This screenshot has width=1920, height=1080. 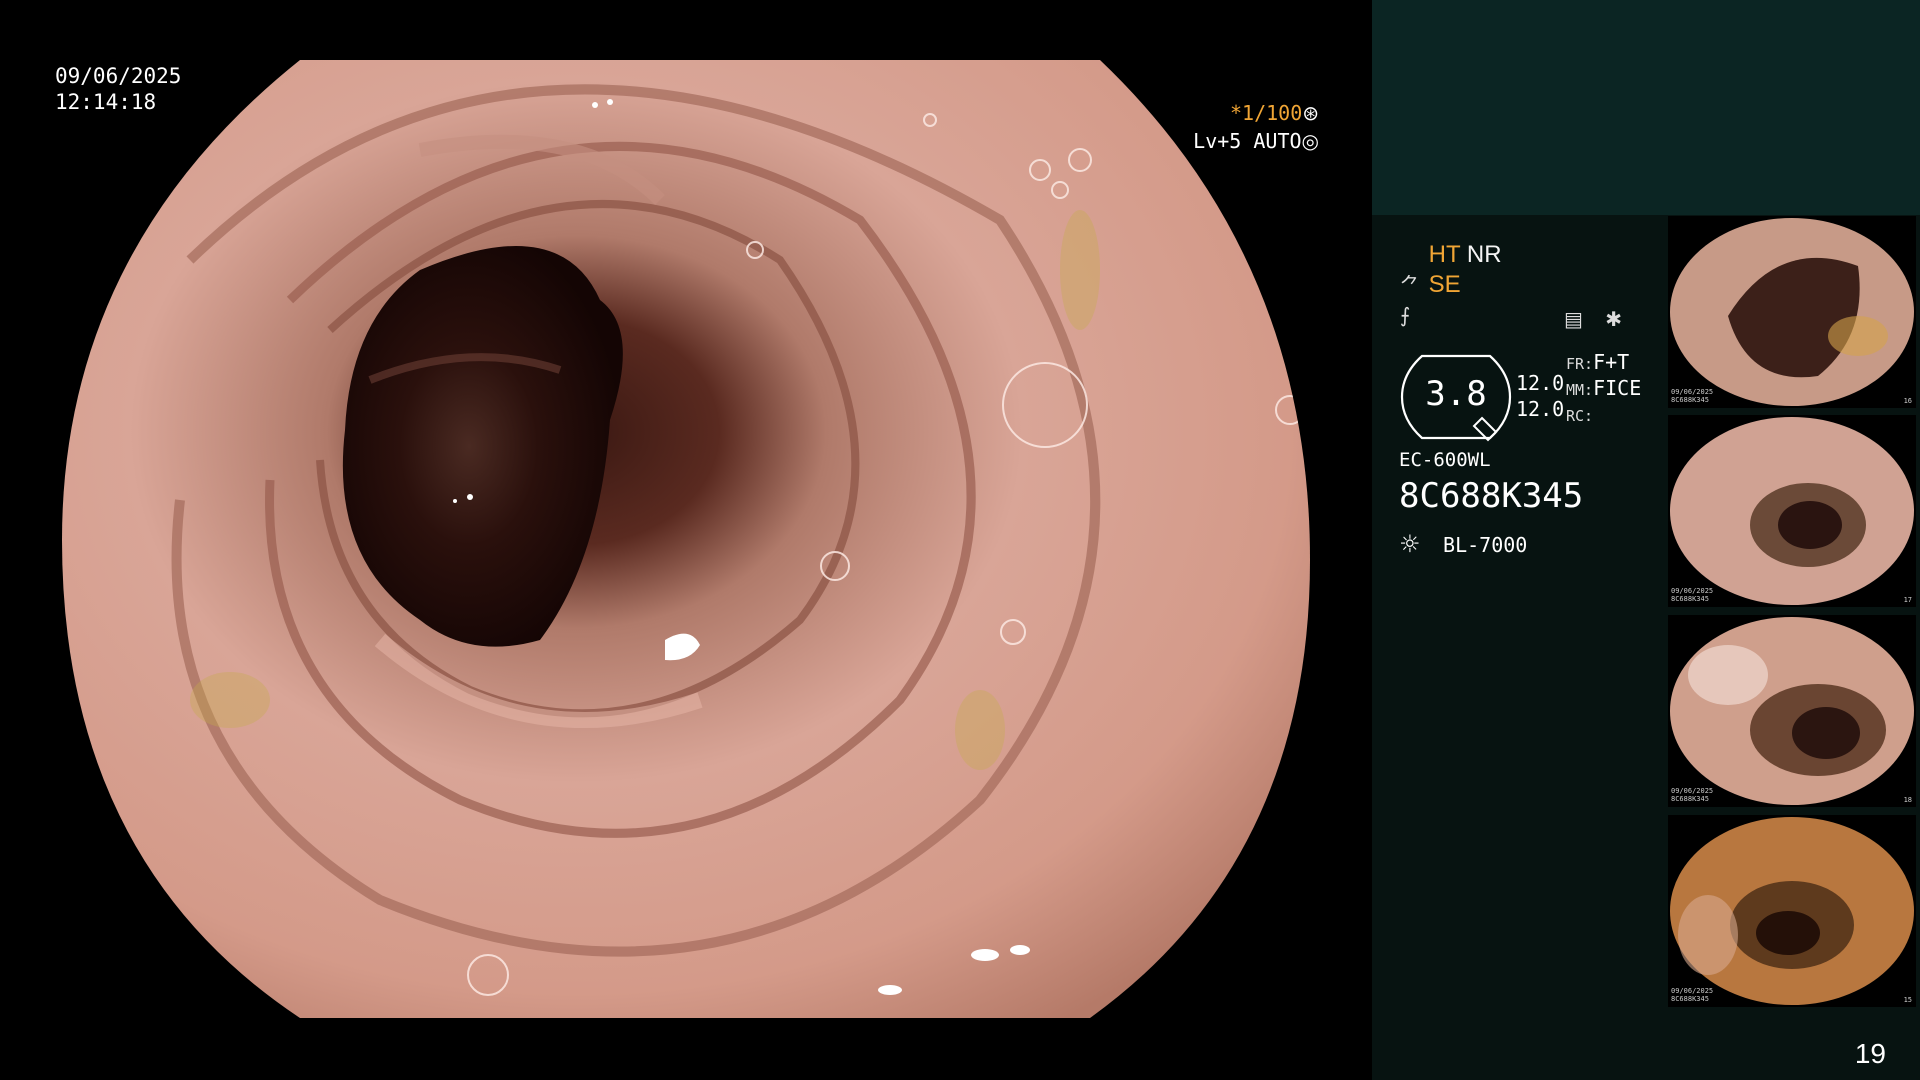 What do you see at coordinates (1444, 284) in the screenshot?
I see `se-label: SE` at bounding box center [1444, 284].